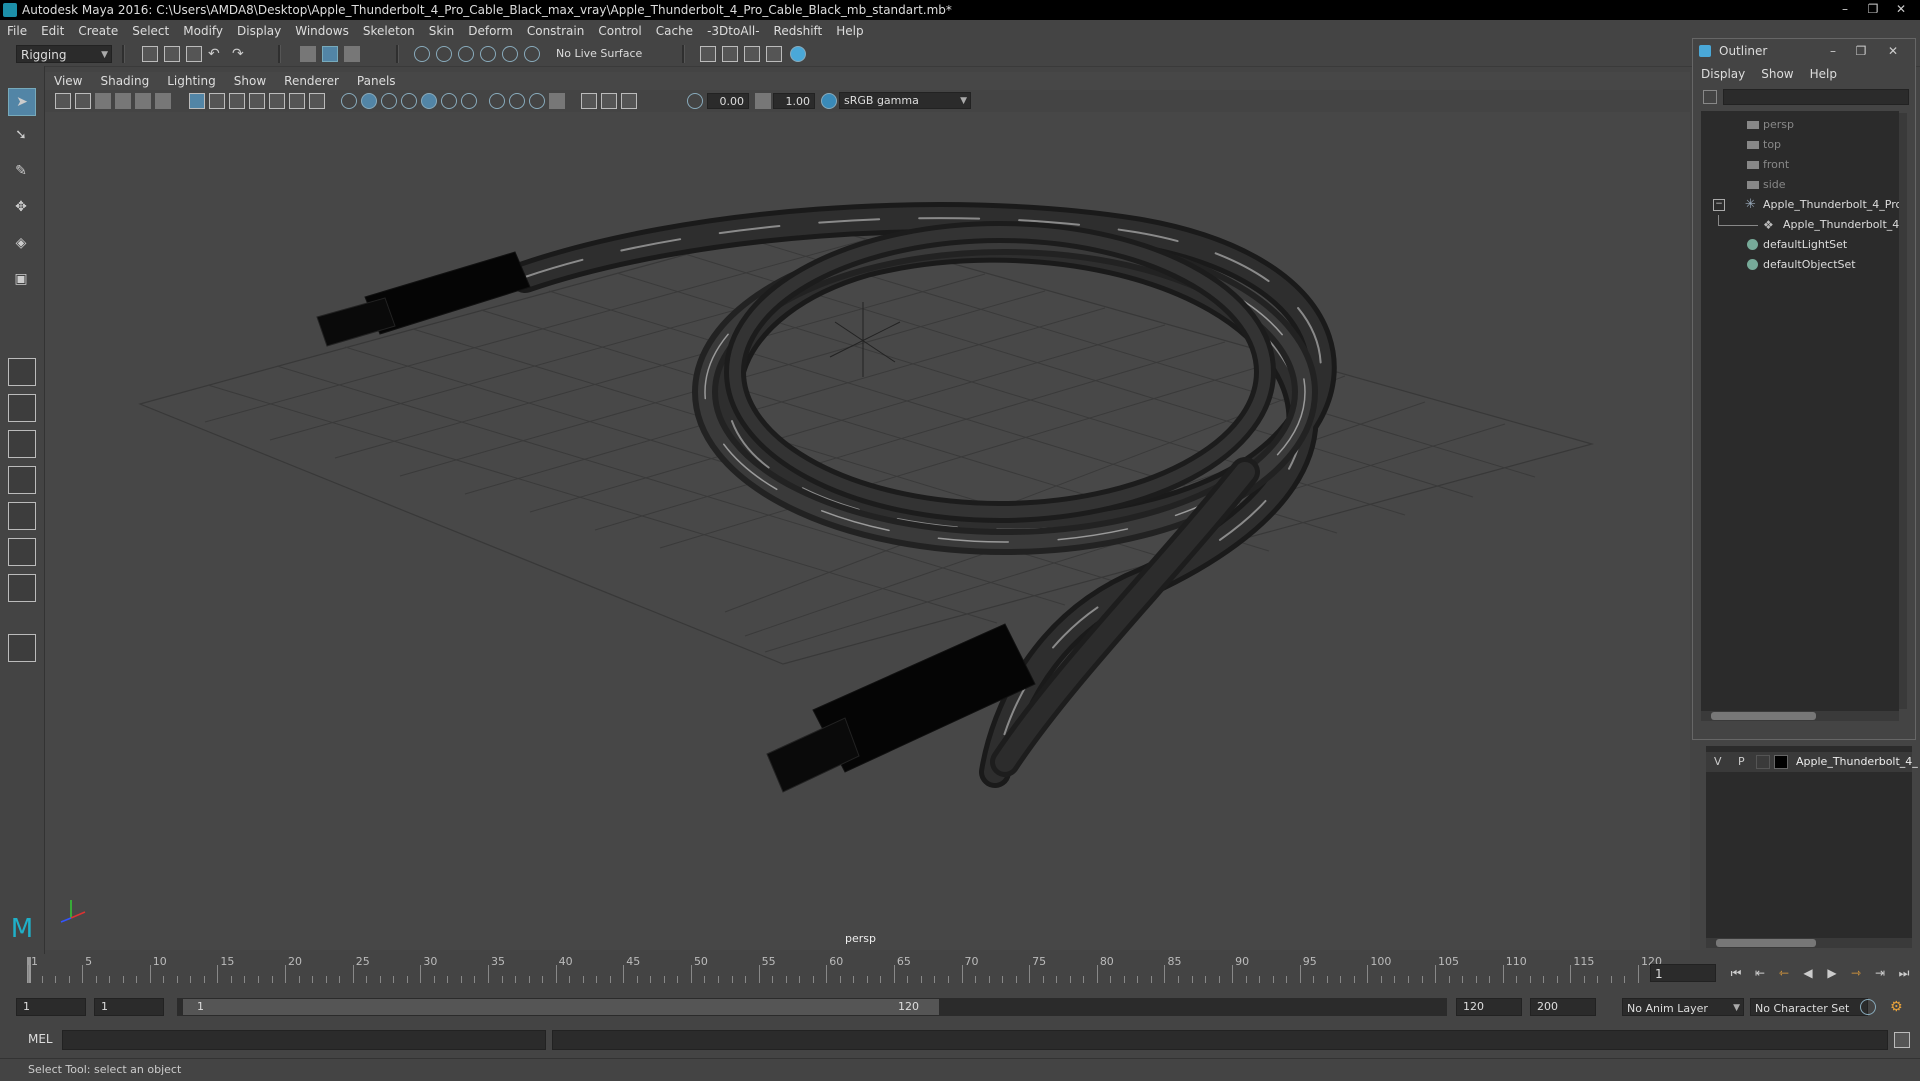 The image size is (1920, 1081). What do you see at coordinates (1816, 97) in the screenshot?
I see `outliner-search-input` at bounding box center [1816, 97].